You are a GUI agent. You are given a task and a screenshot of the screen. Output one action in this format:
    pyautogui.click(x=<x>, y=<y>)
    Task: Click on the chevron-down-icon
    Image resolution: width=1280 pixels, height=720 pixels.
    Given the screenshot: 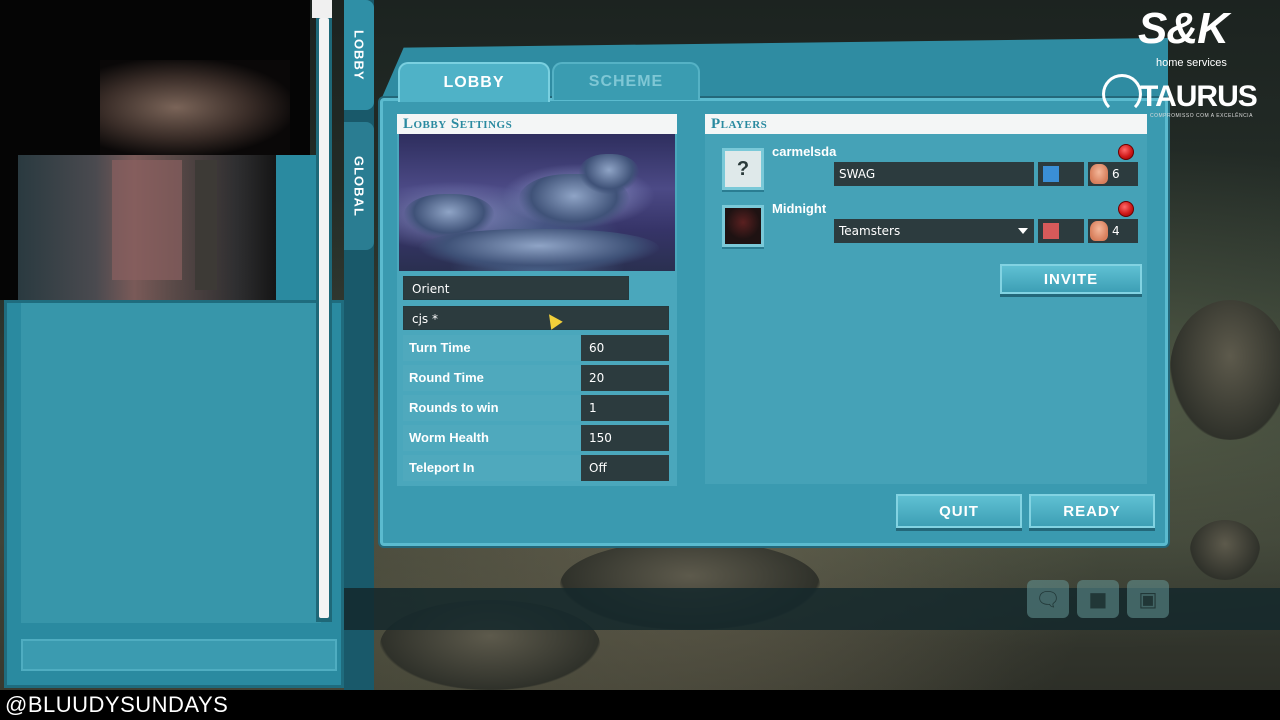 What is the action you would take?
    pyautogui.click(x=1023, y=231)
    